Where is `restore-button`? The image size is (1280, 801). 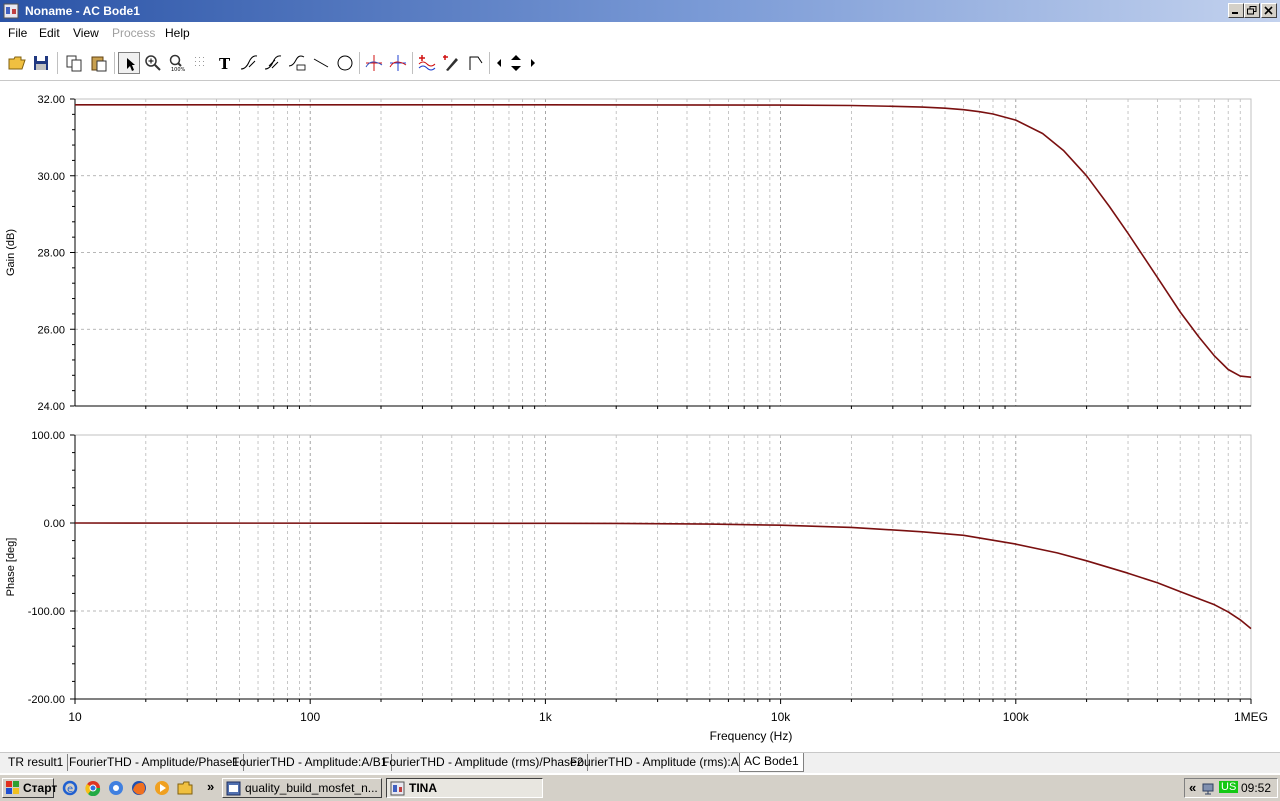
restore-button is located at coordinates (1252, 10).